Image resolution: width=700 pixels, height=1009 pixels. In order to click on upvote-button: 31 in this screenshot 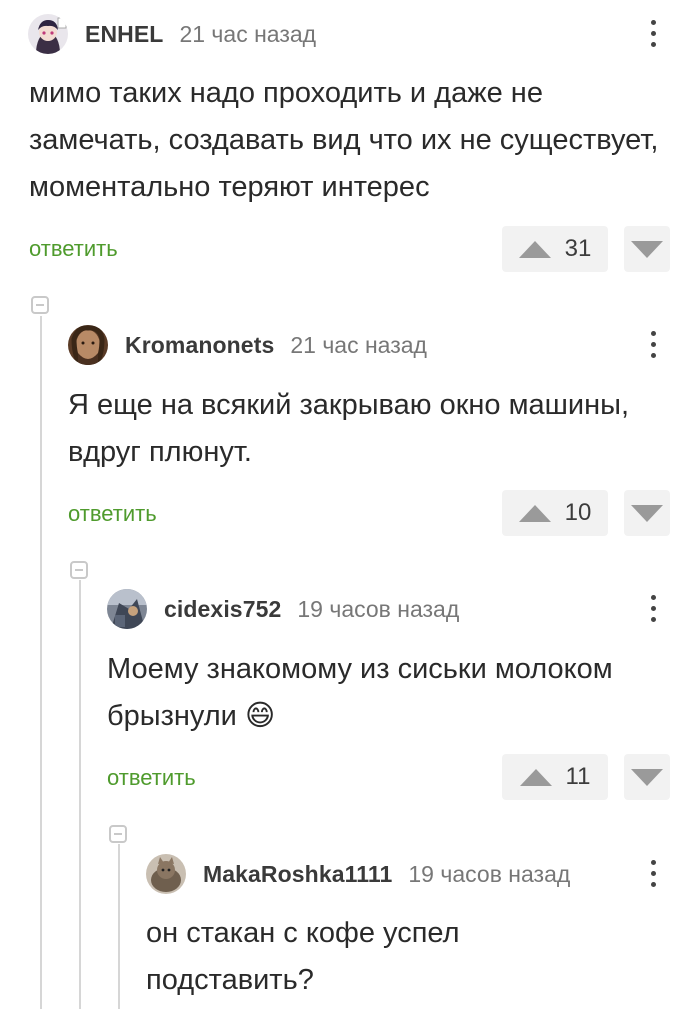, I will do `click(555, 249)`.